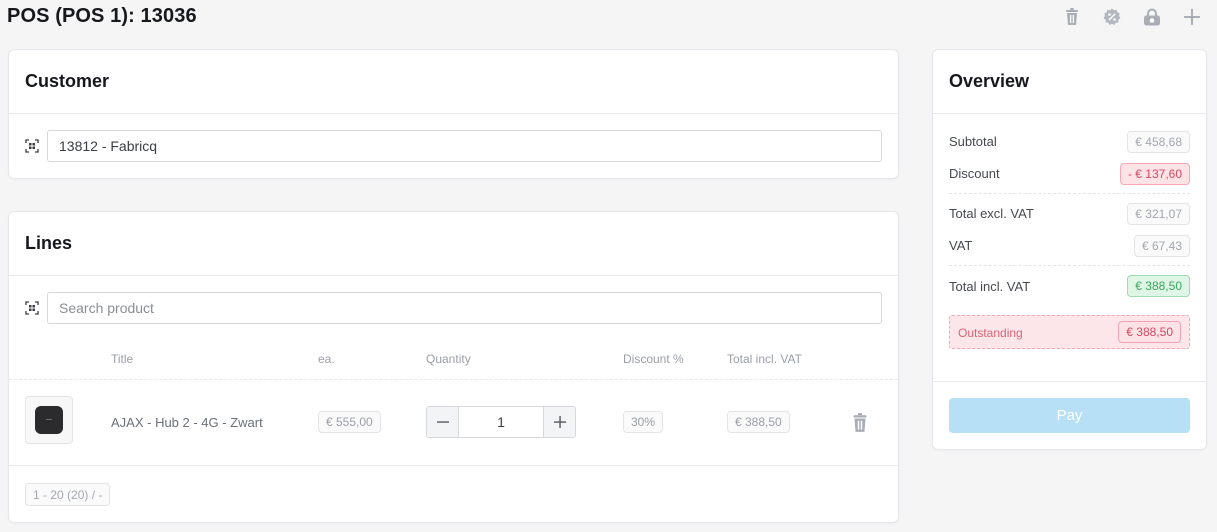 This screenshot has width=1217, height=532. What do you see at coordinates (990, 333) in the screenshot?
I see `outstanding-label: Outstanding` at bounding box center [990, 333].